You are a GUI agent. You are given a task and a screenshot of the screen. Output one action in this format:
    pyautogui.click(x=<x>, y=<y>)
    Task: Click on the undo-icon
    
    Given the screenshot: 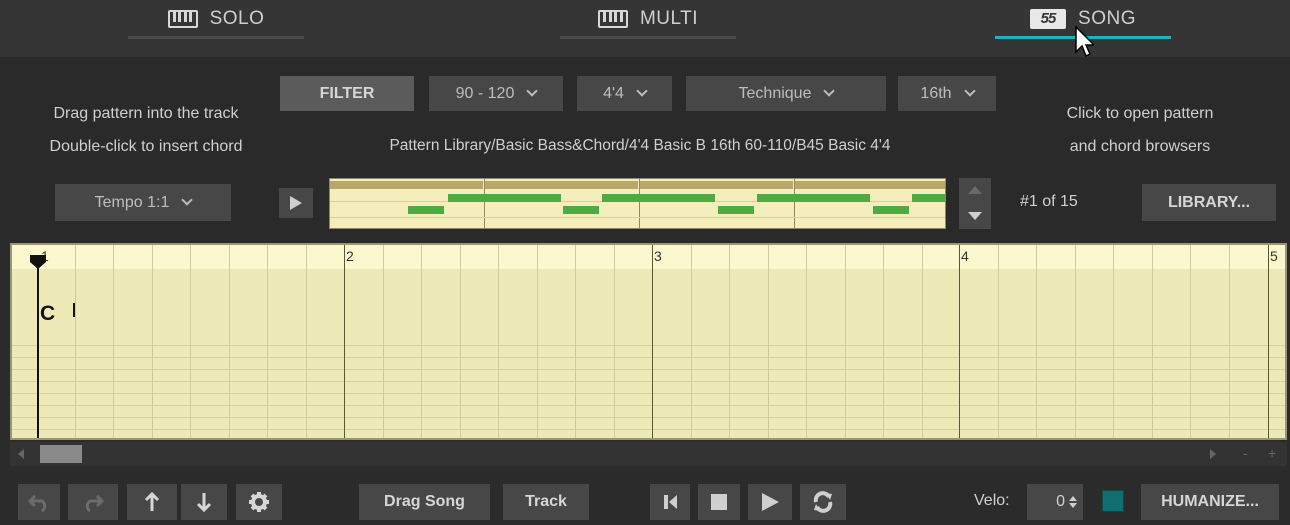 What is the action you would take?
    pyautogui.click(x=37, y=503)
    